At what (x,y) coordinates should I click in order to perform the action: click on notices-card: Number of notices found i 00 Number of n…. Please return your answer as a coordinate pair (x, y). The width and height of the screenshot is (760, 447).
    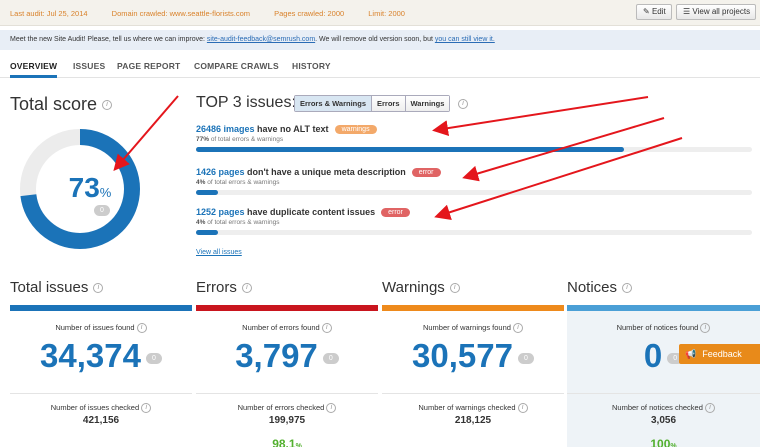
    Looking at the image, I should click on (663, 376).